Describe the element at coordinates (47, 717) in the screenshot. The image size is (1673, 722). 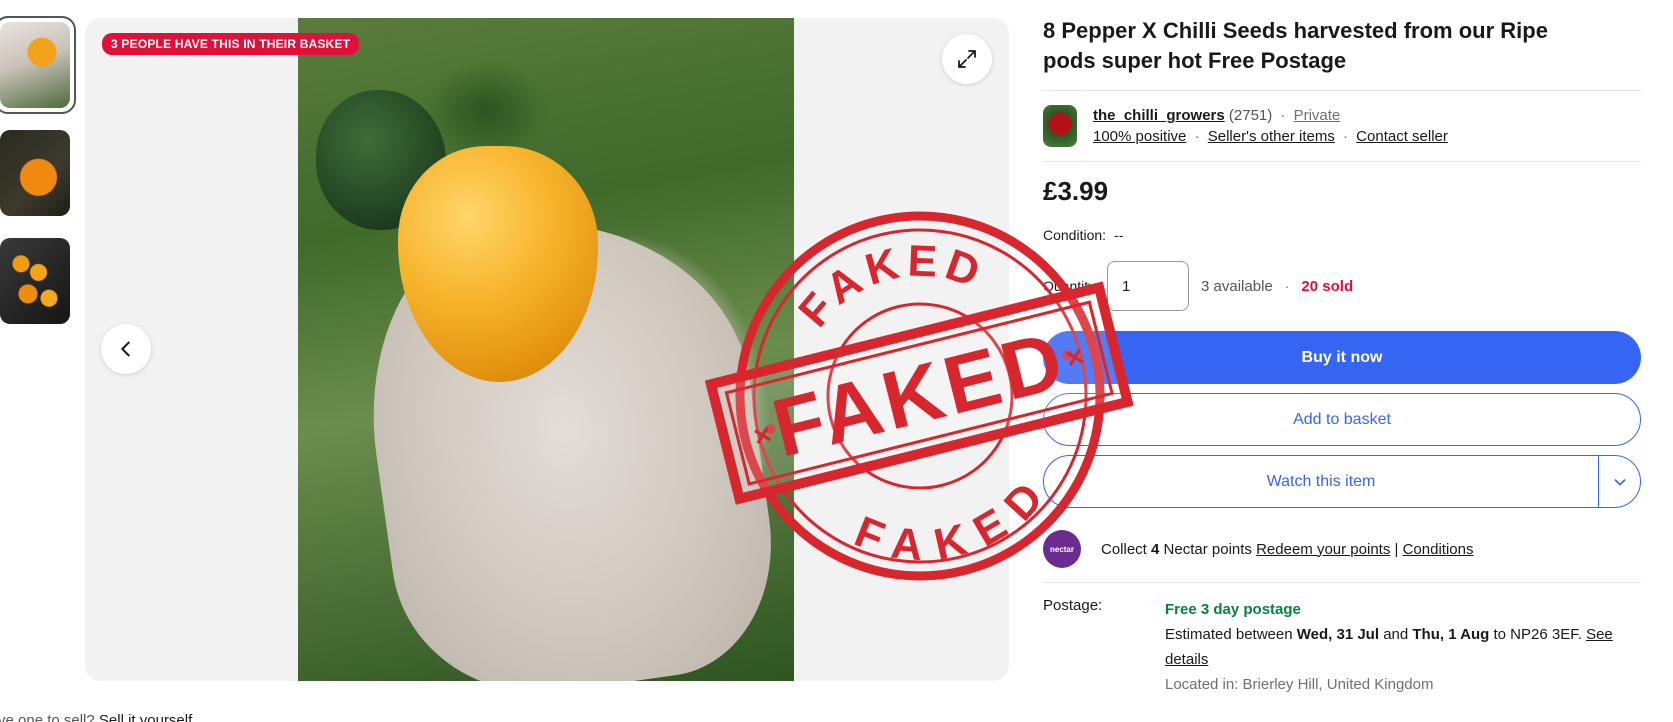
I see `sell-prompt-text: ve one to sell?` at that location.